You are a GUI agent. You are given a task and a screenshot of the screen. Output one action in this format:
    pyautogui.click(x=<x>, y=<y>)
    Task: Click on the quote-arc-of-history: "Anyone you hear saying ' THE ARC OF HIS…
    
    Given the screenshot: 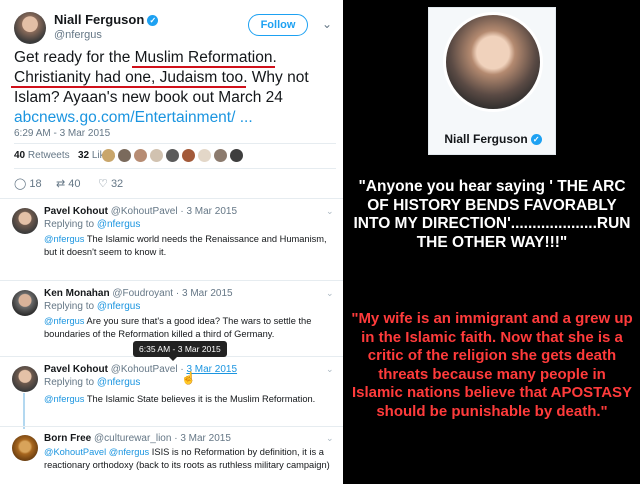 What is the action you would take?
    pyautogui.click(x=492, y=214)
    